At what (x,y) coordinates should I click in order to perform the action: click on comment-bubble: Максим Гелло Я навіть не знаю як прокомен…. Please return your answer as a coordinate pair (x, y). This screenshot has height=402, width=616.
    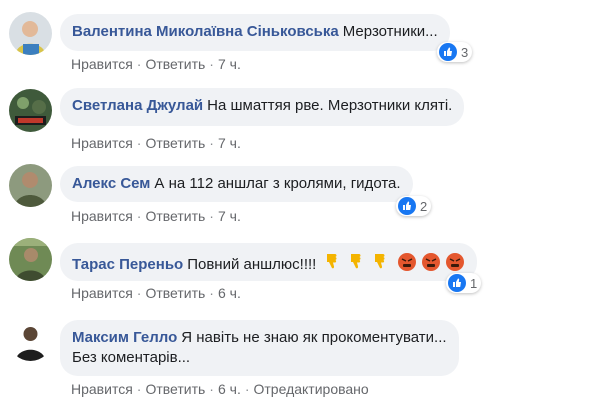
    Looking at the image, I should click on (259, 348).